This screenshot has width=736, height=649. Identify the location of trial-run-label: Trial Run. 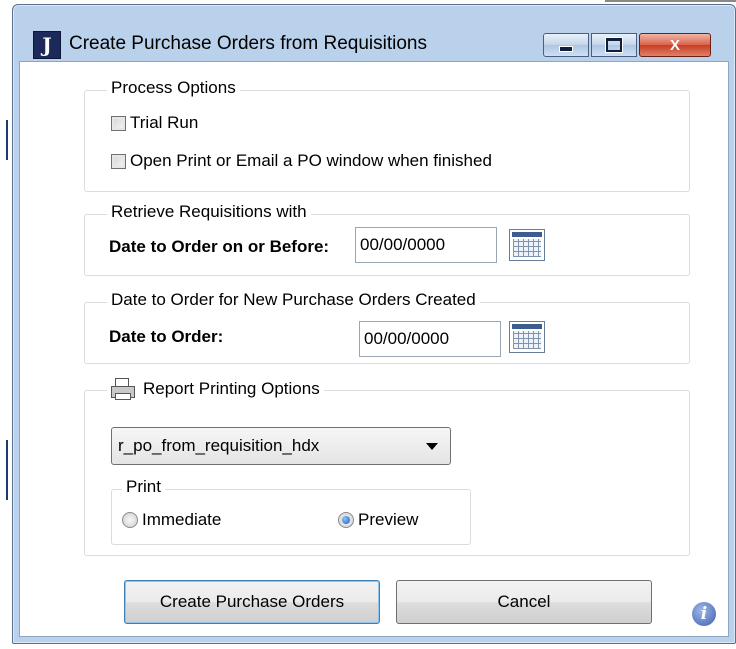
(164, 123).